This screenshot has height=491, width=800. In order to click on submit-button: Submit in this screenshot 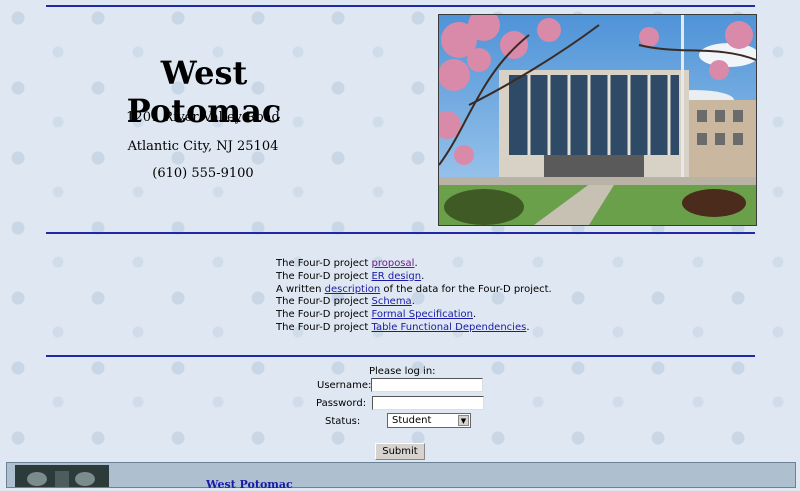, I will do `click(400, 451)`.